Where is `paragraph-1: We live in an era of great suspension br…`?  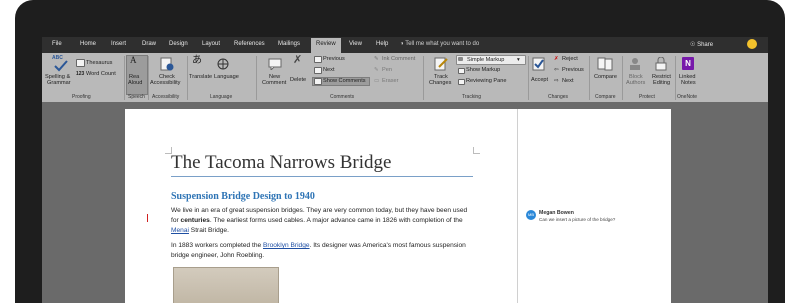
paragraph-1: We live in an era of great suspension br… is located at coordinates (319, 220).